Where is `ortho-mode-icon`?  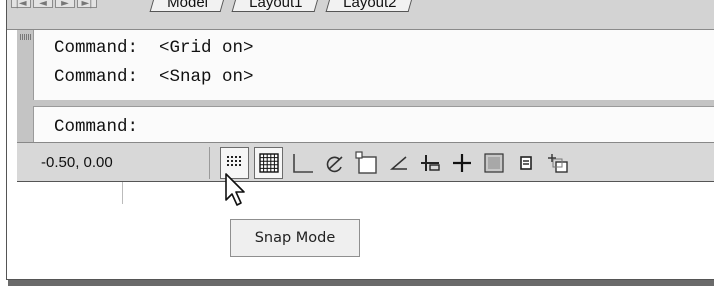 ortho-mode-icon is located at coordinates (303, 163).